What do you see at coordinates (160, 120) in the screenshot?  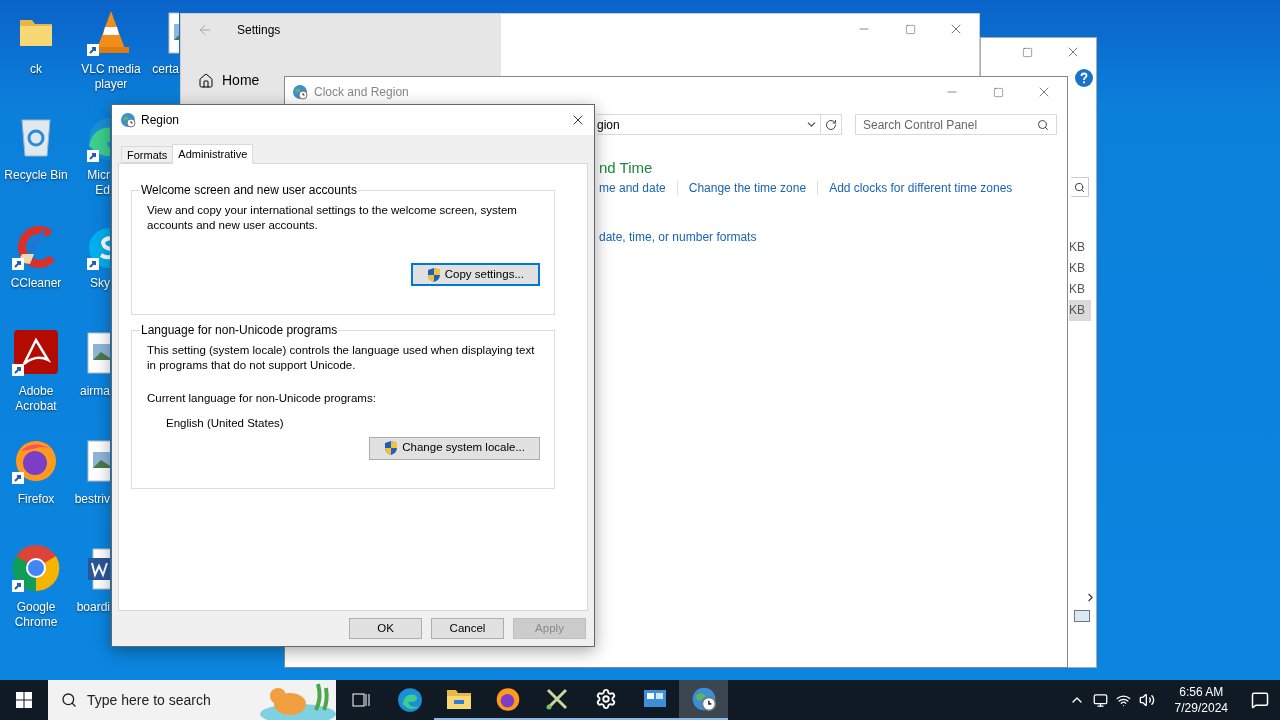 I see `dialog-title: Region` at bounding box center [160, 120].